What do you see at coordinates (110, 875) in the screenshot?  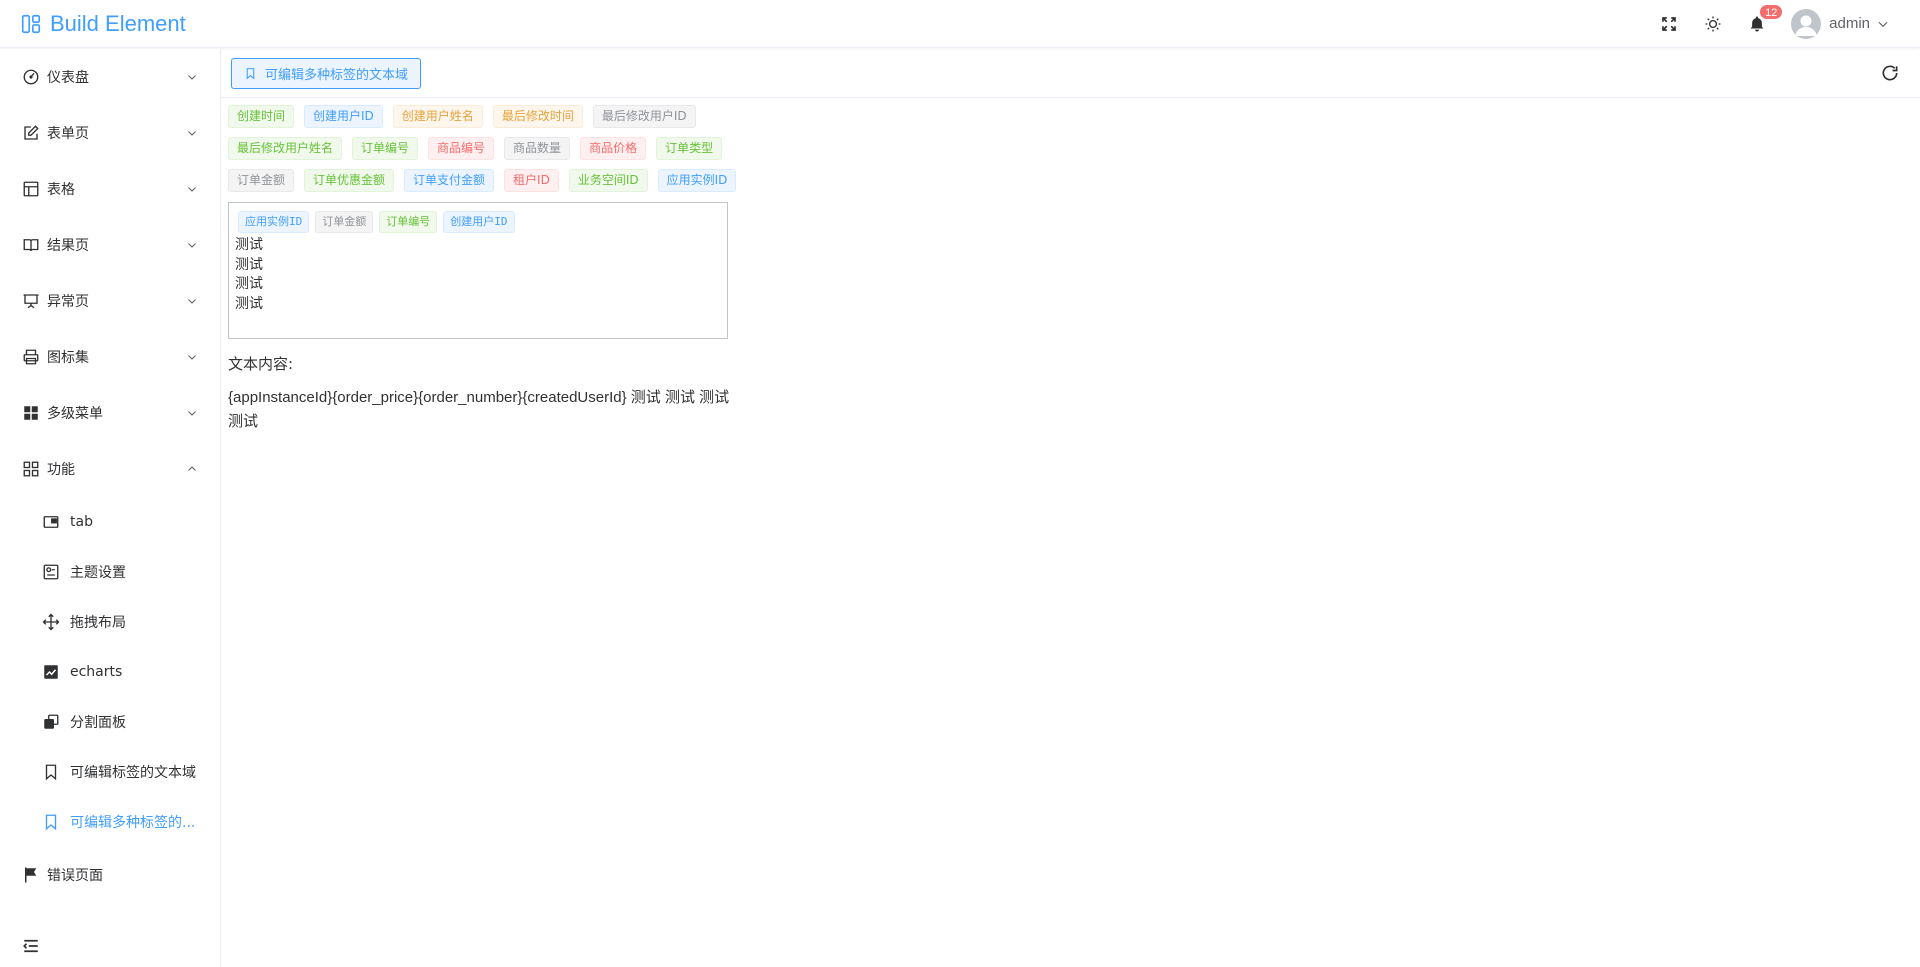 I see `sidebar-item-error-pages: 错误页面` at bounding box center [110, 875].